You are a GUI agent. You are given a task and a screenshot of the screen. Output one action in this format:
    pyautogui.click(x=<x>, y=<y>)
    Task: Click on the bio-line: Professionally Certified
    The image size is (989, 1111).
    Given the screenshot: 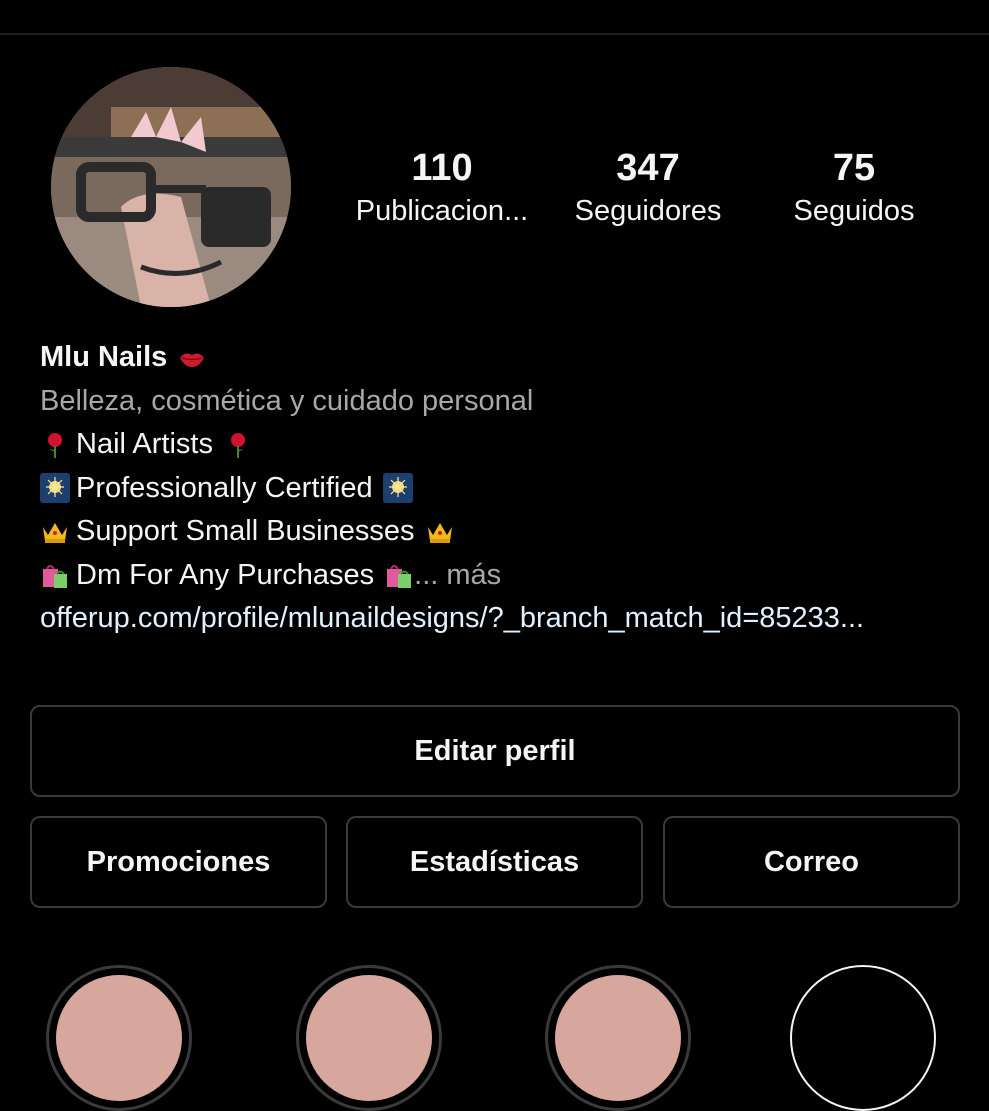 What is the action you would take?
    pyautogui.click(x=505, y=489)
    